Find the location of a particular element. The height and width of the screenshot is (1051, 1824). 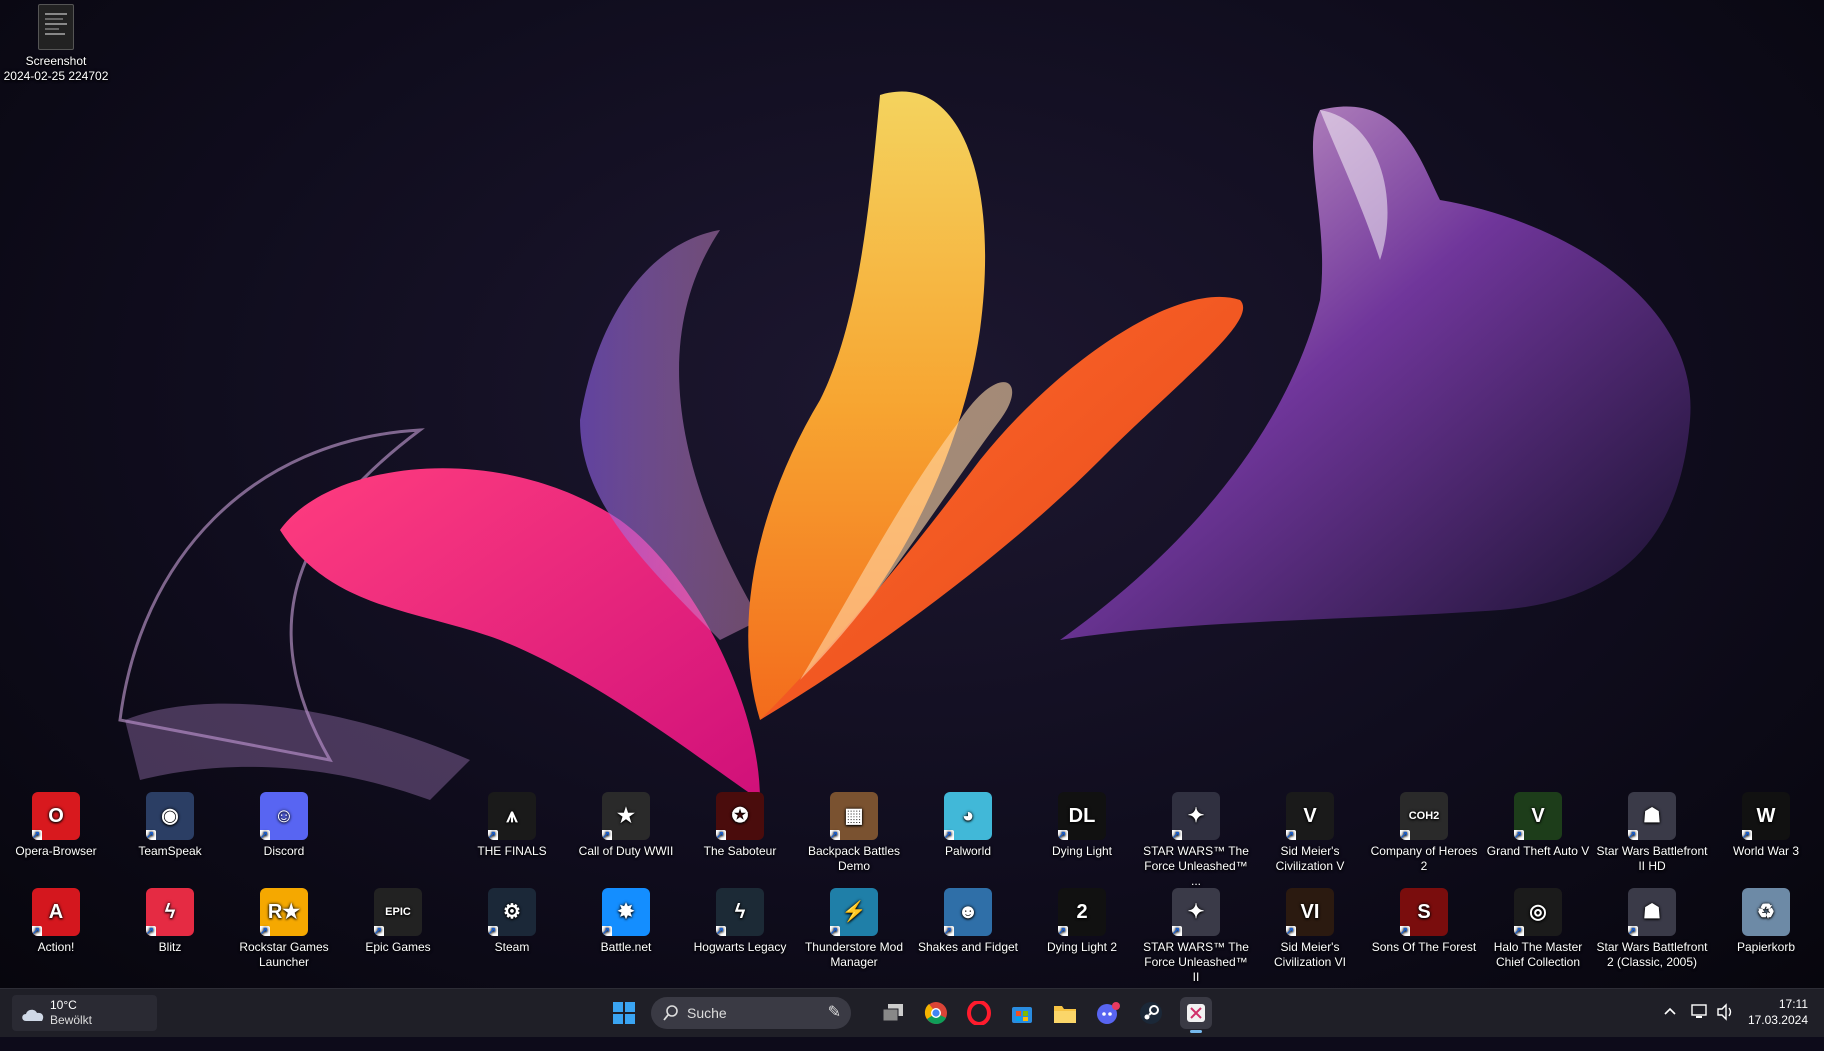

desktop-icon-label: Sid Meier's Civilization VI is located at coordinates (1310, 954).